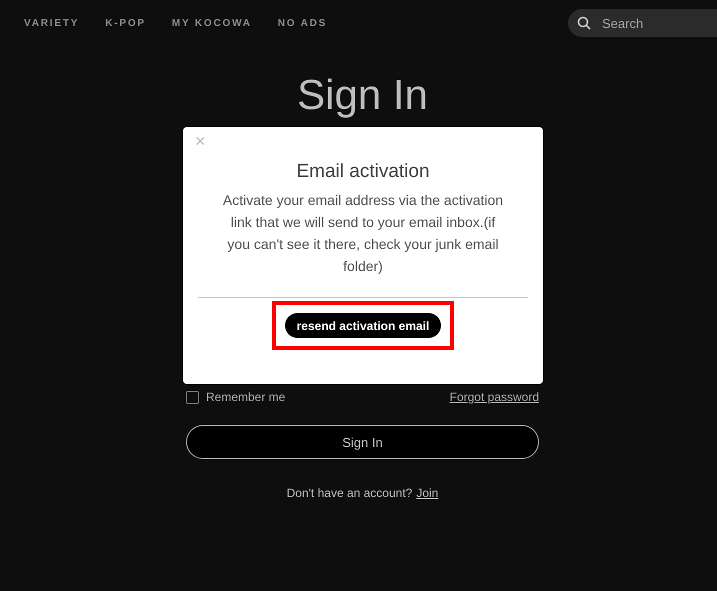  What do you see at coordinates (494, 397) in the screenshot?
I see `forgot-password-link: Forgot password` at bounding box center [494, 397].